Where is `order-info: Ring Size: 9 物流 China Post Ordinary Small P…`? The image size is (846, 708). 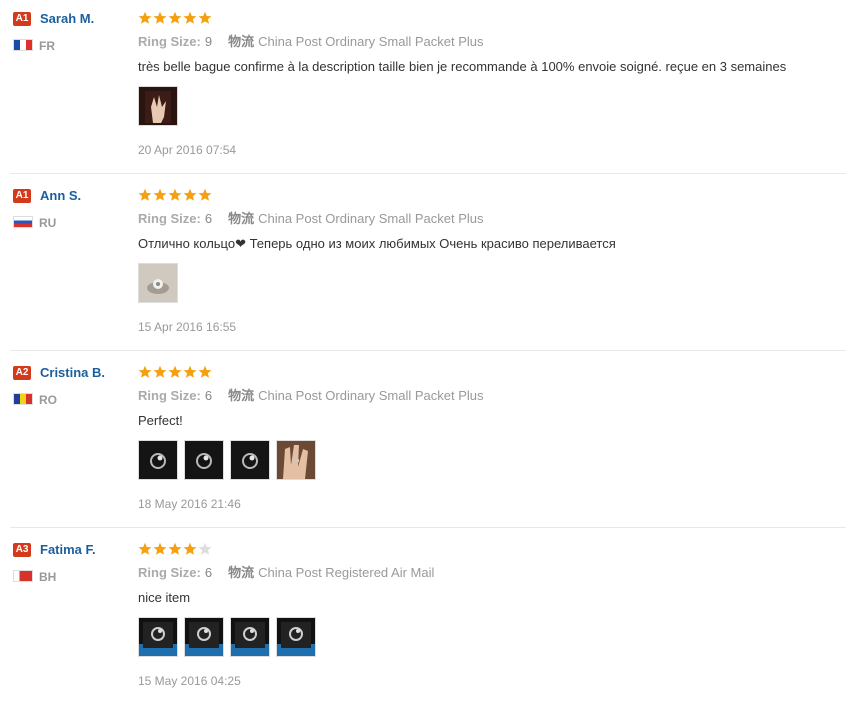 order-info: Ring Size: 9 物流 China Post Ordinary Small P… is located at coordinates (311, 42).